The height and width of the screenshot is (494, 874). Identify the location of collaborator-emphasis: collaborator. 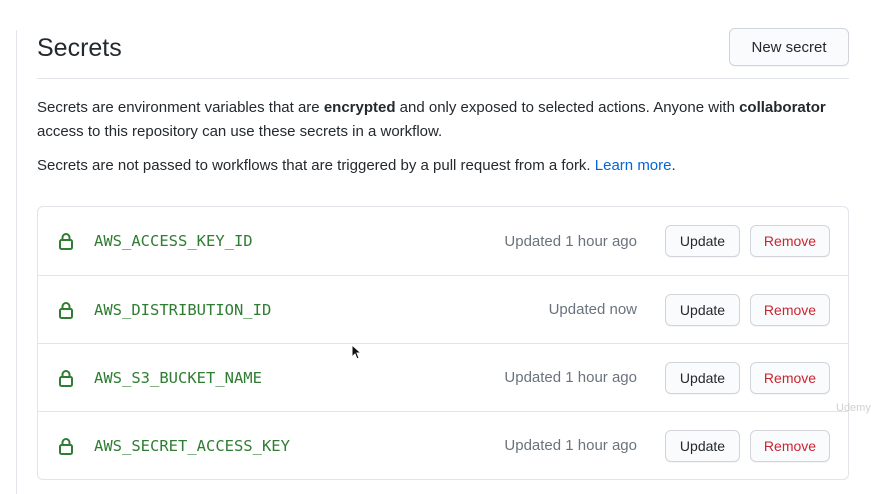
(782, 107).